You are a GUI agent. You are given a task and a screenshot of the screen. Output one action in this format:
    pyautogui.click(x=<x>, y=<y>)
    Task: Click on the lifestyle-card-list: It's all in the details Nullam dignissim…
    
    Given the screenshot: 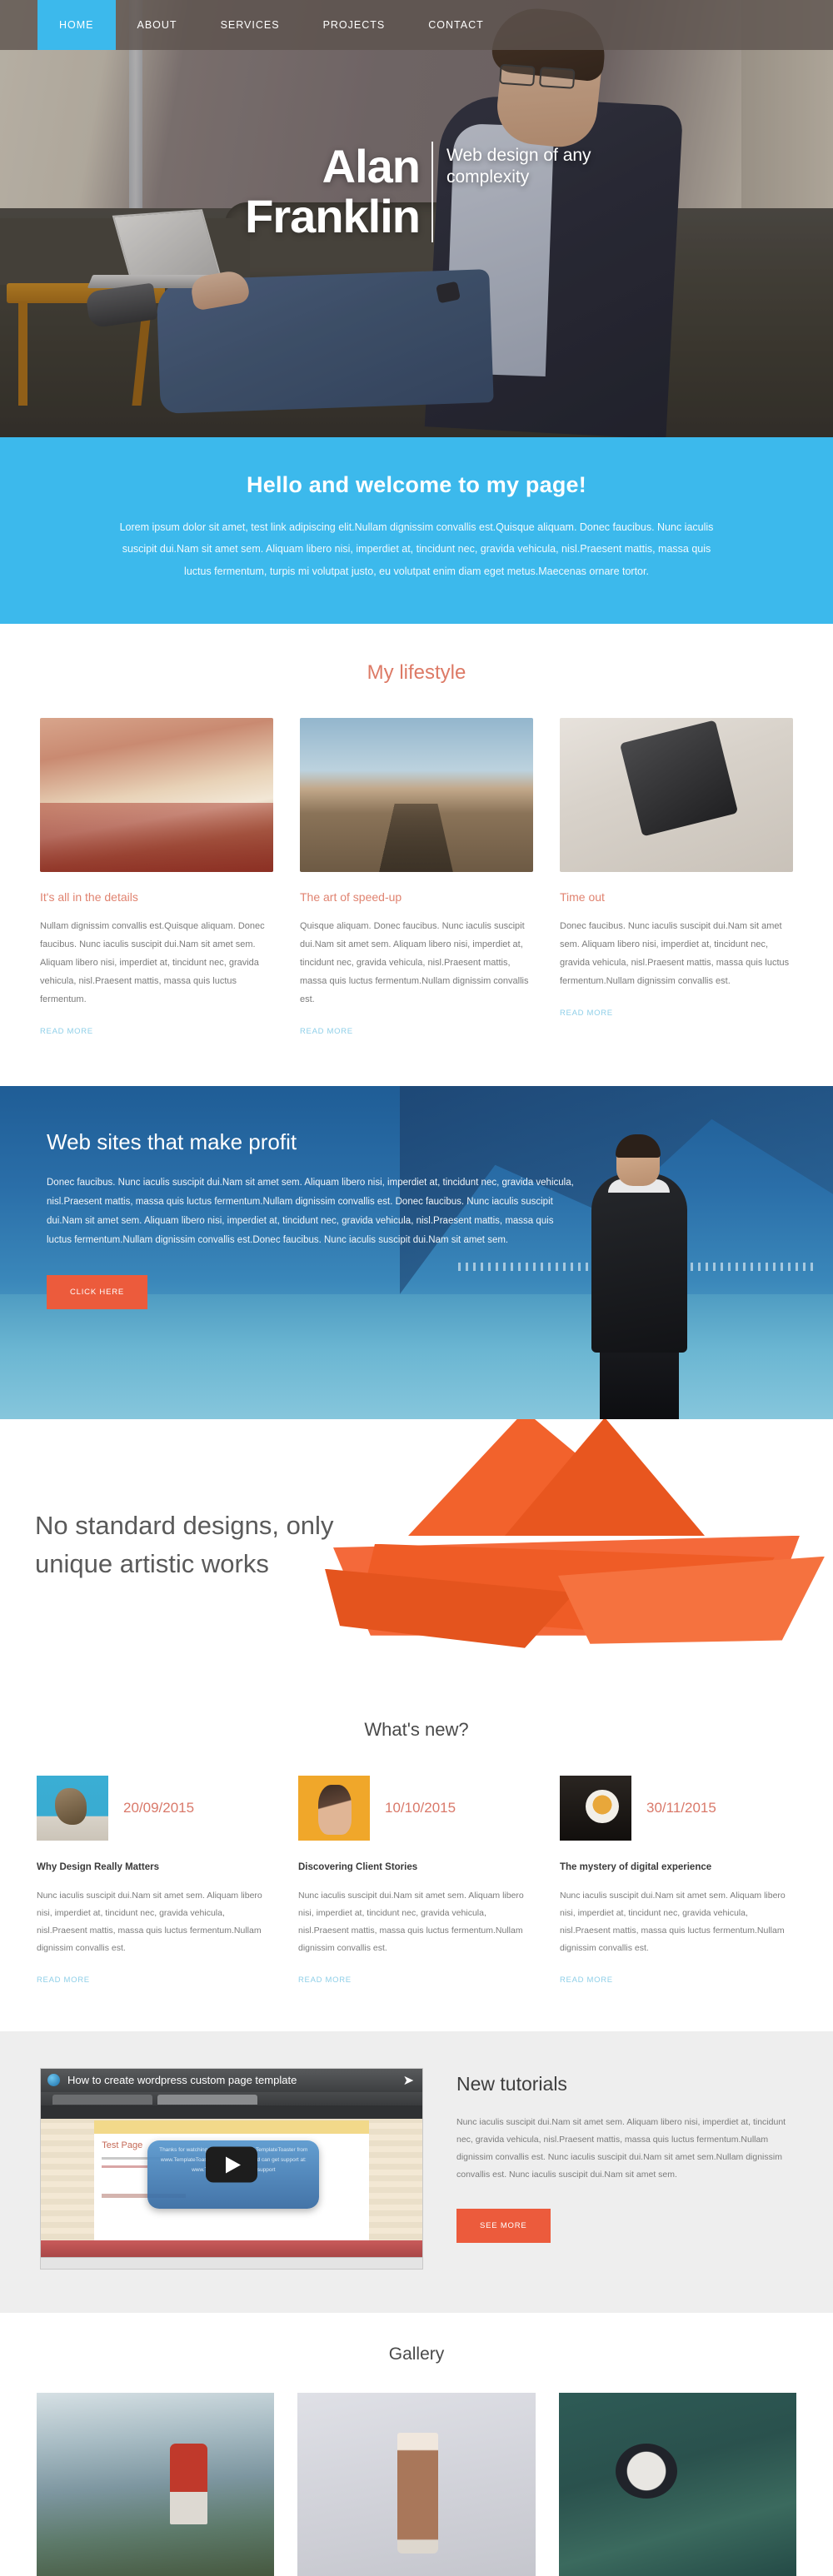 What is the action you would take?
    pyautogui.click(x=416, y=901)
    